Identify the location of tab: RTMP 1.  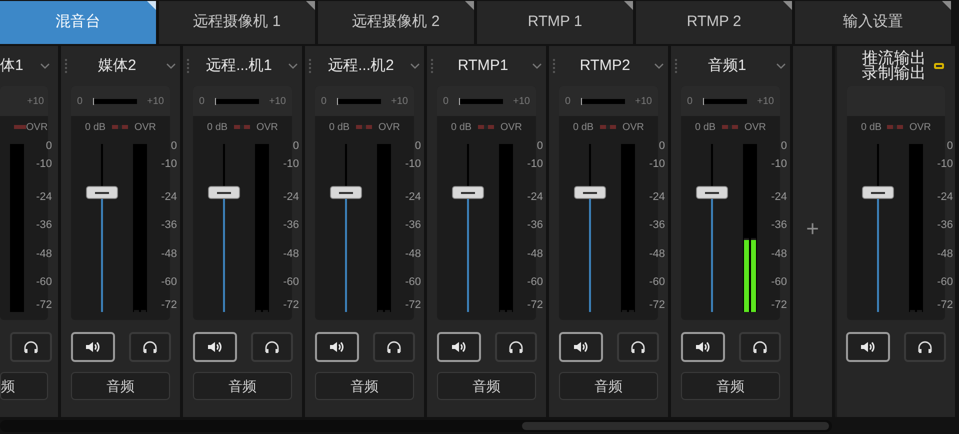
(555, 22).